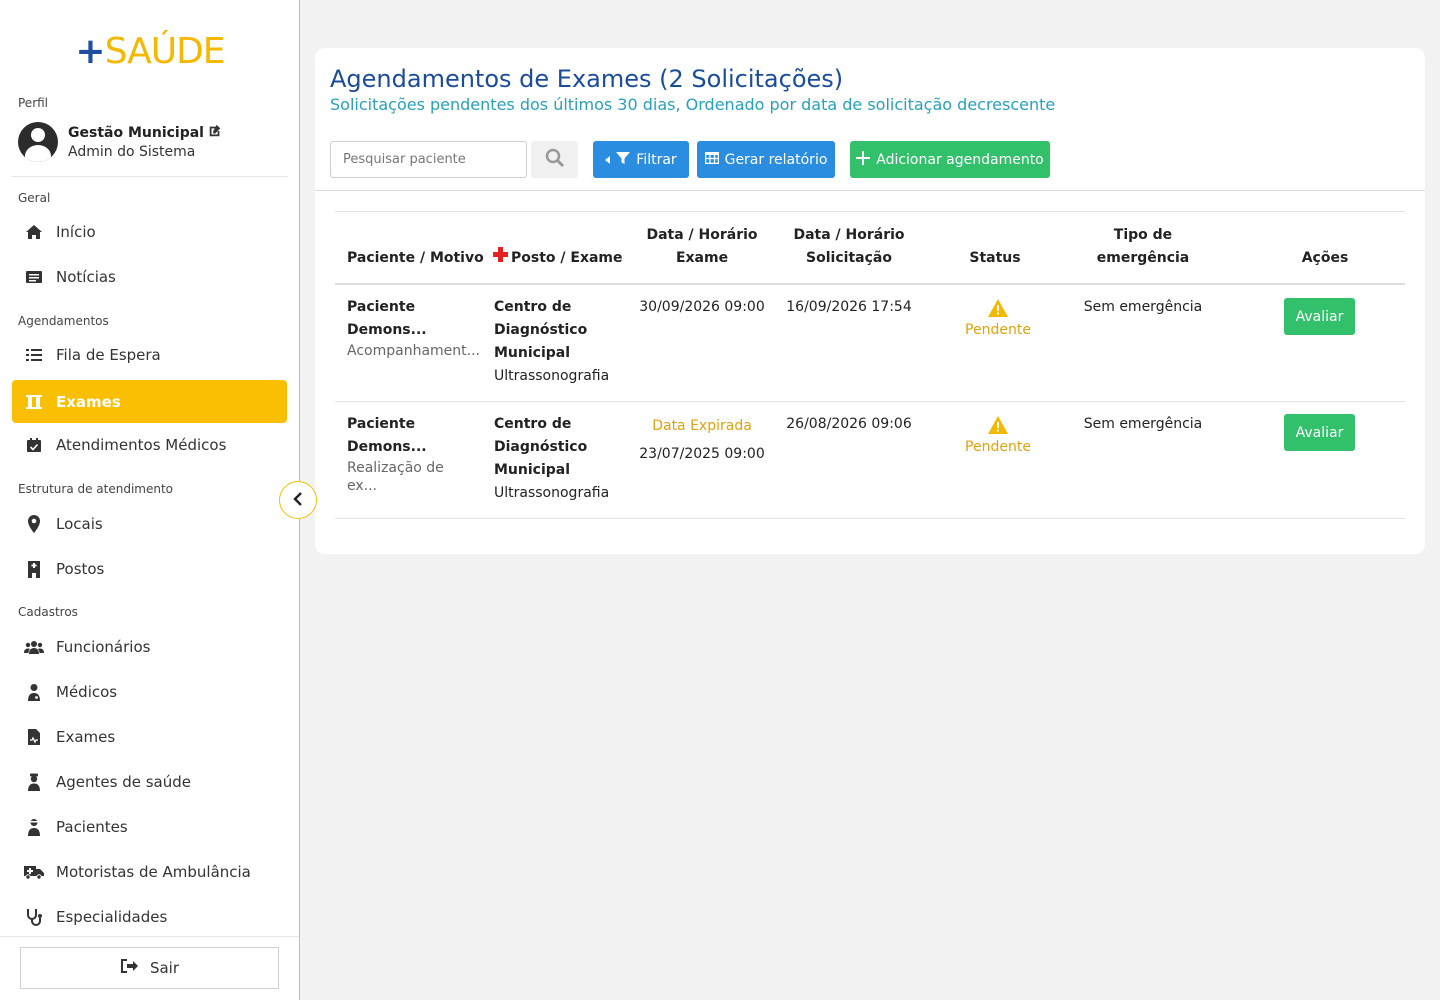 The image size is (1440, 1000). I want to click on sidebar-item-especialidades: Especialidades, so click(149, 917).